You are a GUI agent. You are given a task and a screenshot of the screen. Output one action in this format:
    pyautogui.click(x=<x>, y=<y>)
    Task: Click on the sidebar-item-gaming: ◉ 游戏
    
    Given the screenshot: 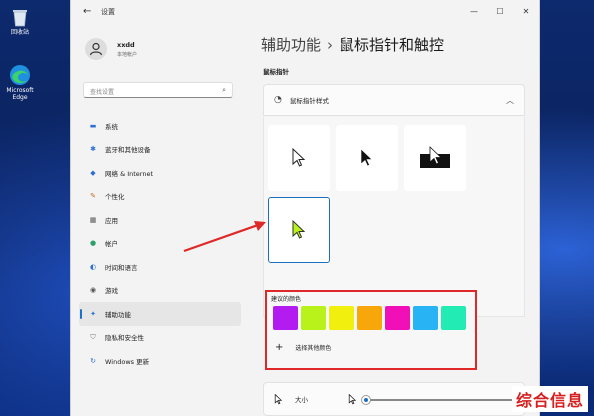 What is the action you would take?
    pyautogui.click(x=160, y=291)
    